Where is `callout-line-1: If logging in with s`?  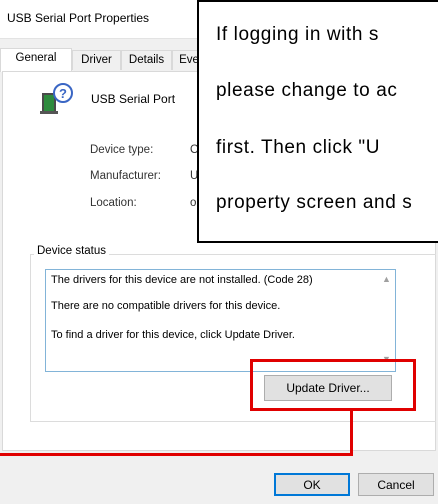 callout-line-1: If logging in with s is located at coordinates (298, 34).